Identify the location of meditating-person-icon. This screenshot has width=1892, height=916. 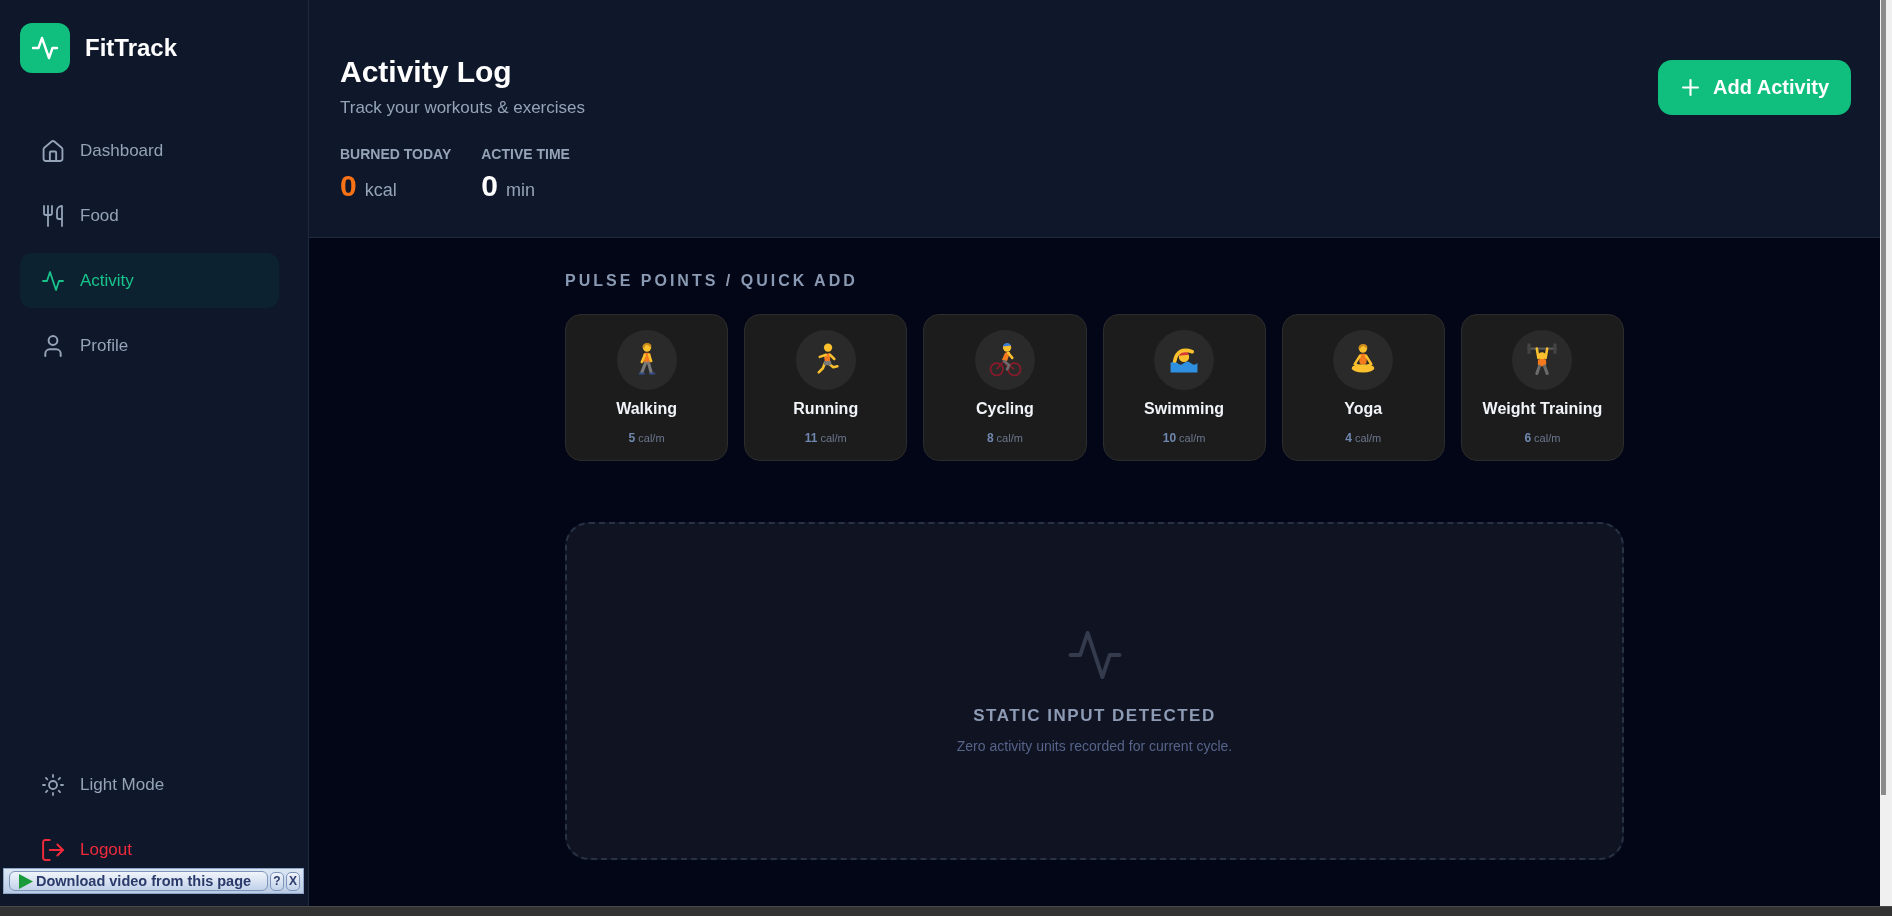
(1363, 360).